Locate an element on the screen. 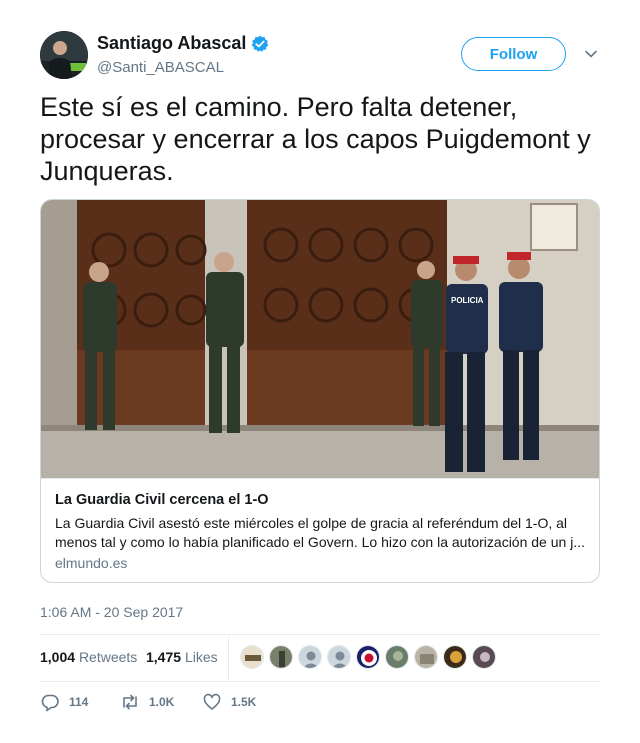 This screenshot has height=743, width=640. chevron-down-icon is located at coordinates (591, 54).